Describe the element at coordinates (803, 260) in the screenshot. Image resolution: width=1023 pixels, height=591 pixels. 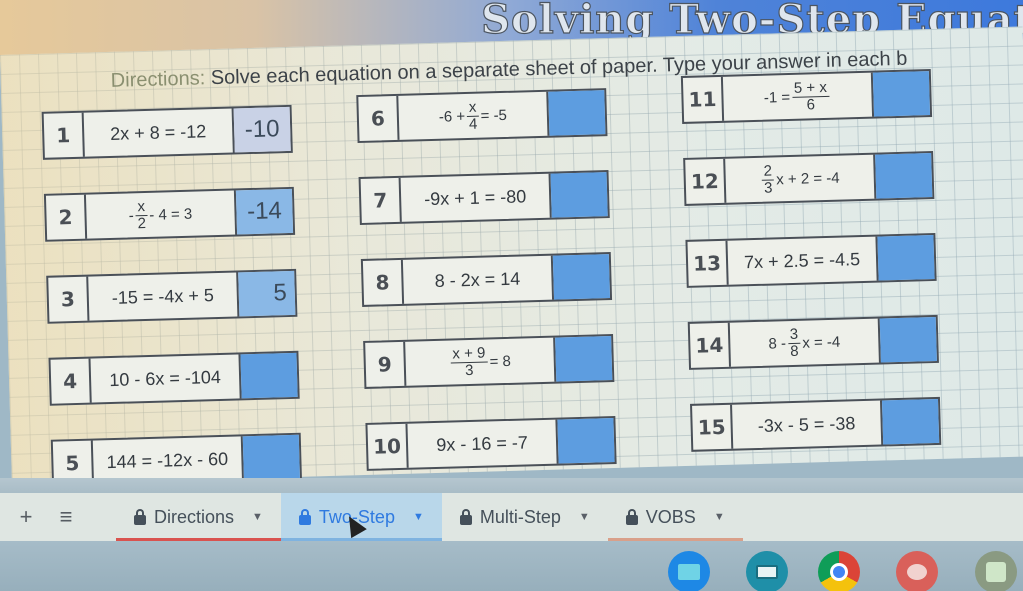
I see `problem-equation: 7x + 2.5 = -4.5` at that location.